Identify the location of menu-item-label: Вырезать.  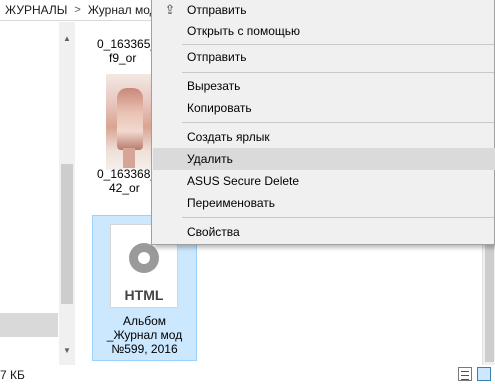
(214, 86).